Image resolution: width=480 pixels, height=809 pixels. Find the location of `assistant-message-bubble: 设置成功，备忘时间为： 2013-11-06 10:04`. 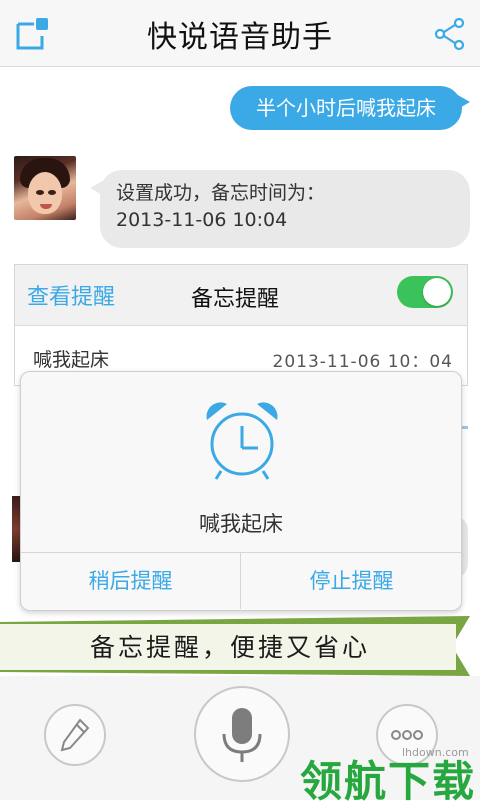

assistant-message-bubble: 设置成功，备忘时间为： 2013-11-06 10:04 is located at coordinates (280, 209).